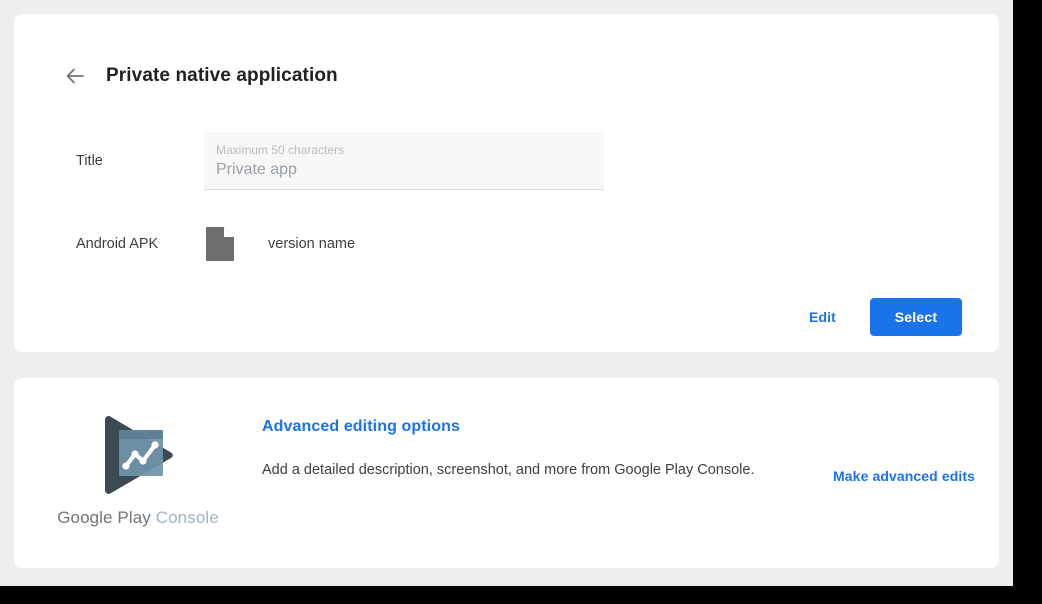 This screenshot has height=604, width=1042. Describe the element at coordinates (280, 150) in the screenshot. I see `title-input-hint: Maximum 50 characters` at that location.